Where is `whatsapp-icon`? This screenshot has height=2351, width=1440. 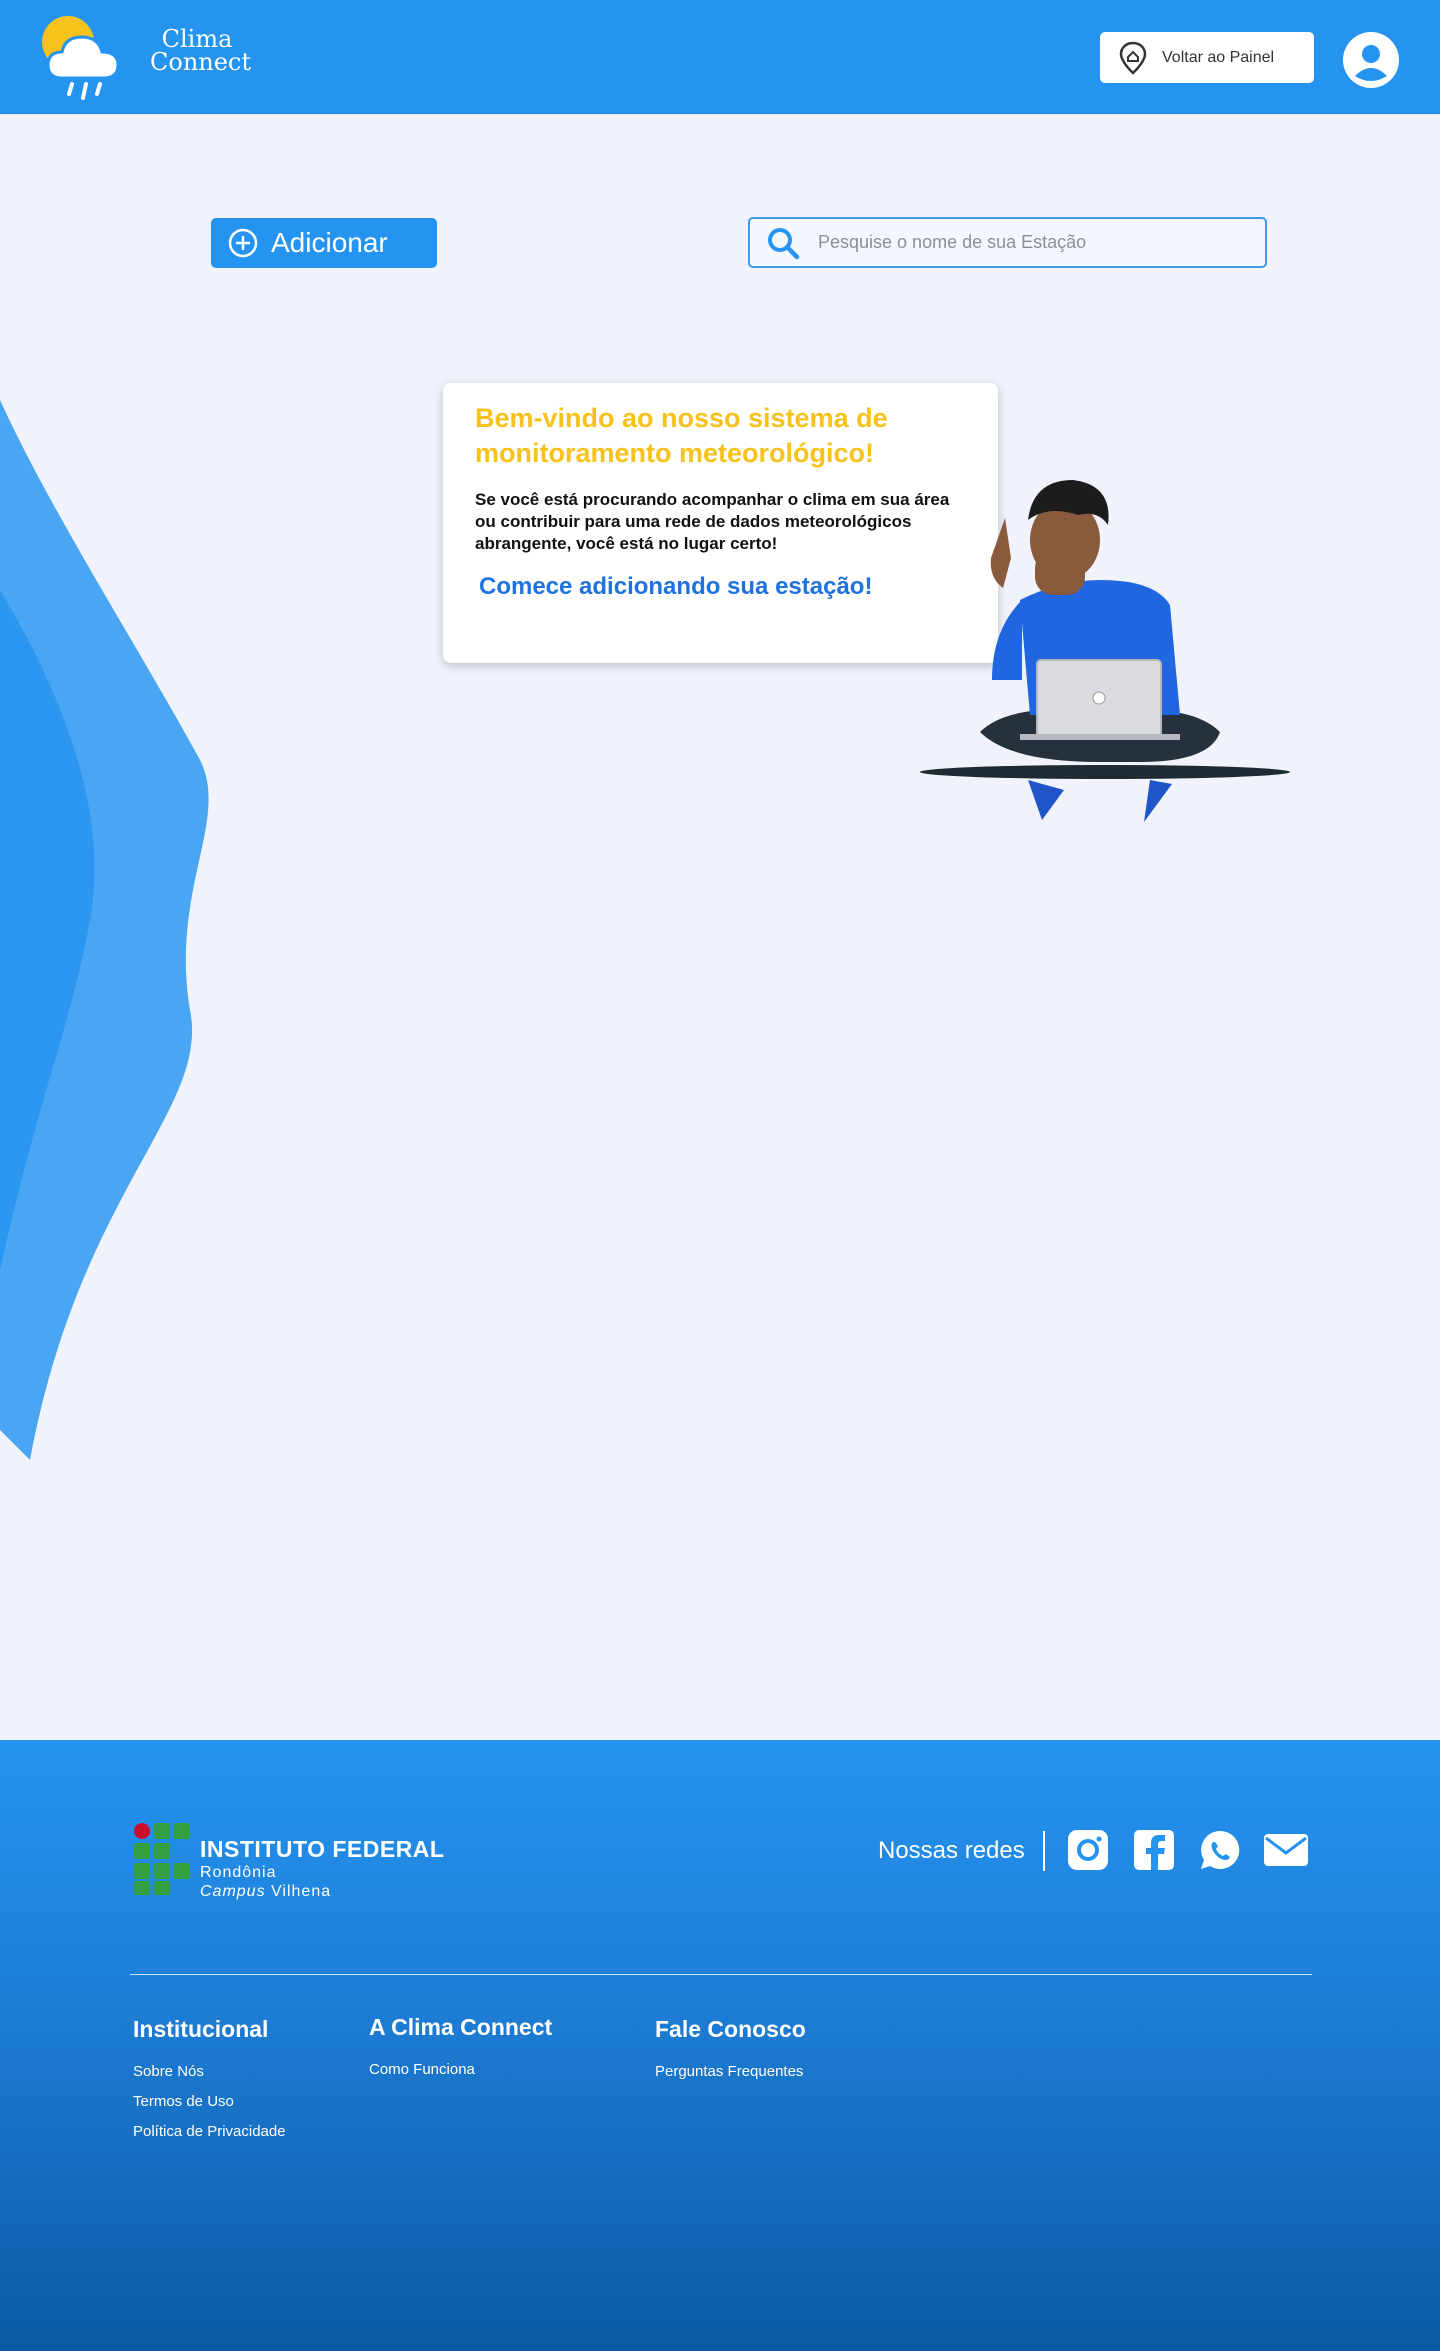 whatsapp-icon is located at coordinates (1220, 1850).